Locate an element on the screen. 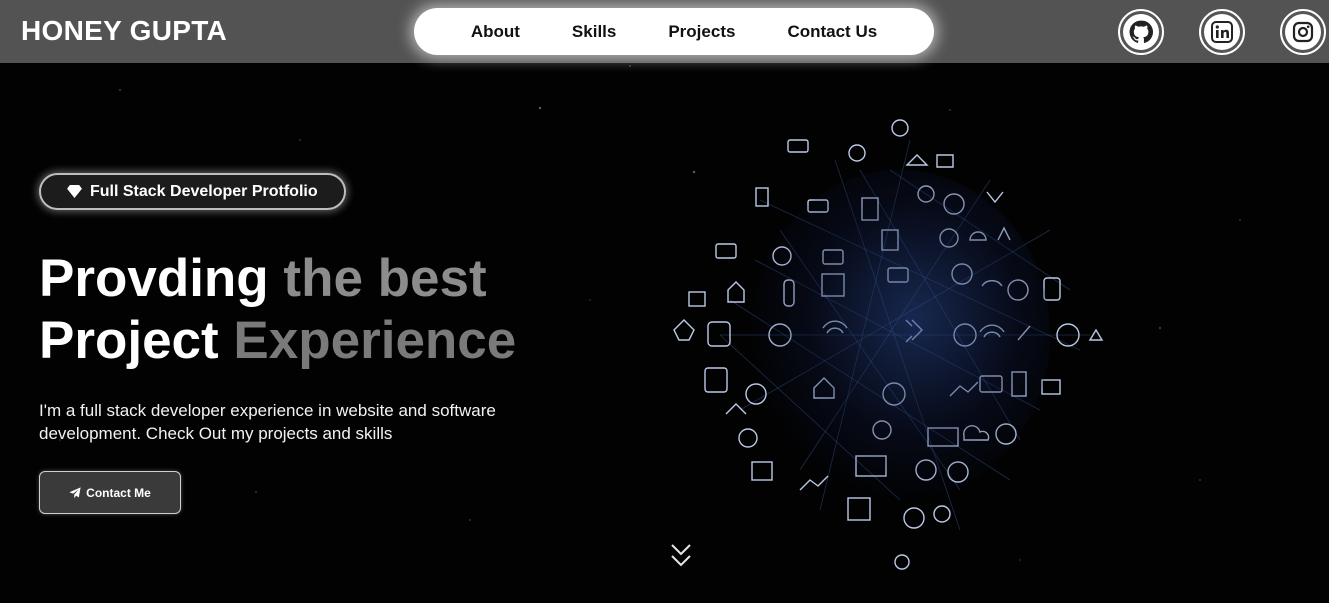  headline-line1-strong: Provding is located at coordinates (154, 278).